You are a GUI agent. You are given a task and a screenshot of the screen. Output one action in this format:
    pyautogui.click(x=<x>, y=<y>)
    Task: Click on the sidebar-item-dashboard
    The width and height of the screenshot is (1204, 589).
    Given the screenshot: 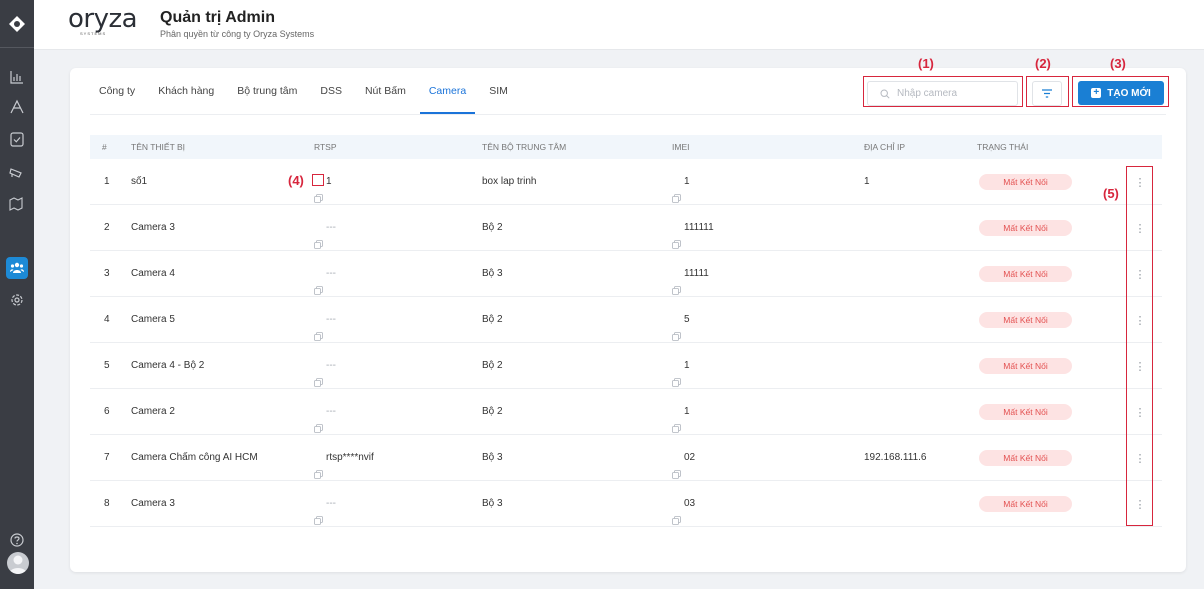 What is the action you would take?
    pyautogui.click(x=17, y=77)
    